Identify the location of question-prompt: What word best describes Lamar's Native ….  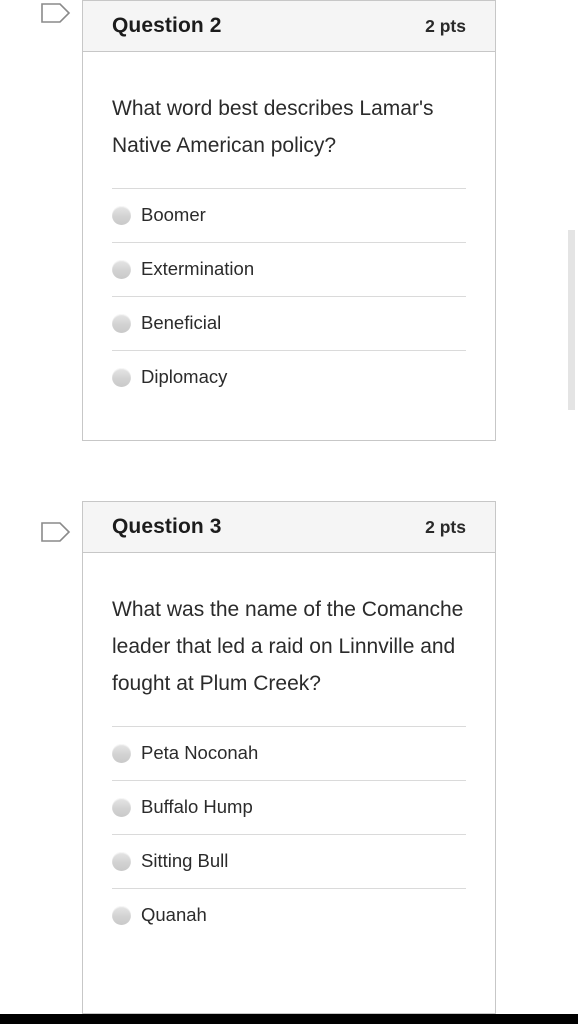
(273, 127).